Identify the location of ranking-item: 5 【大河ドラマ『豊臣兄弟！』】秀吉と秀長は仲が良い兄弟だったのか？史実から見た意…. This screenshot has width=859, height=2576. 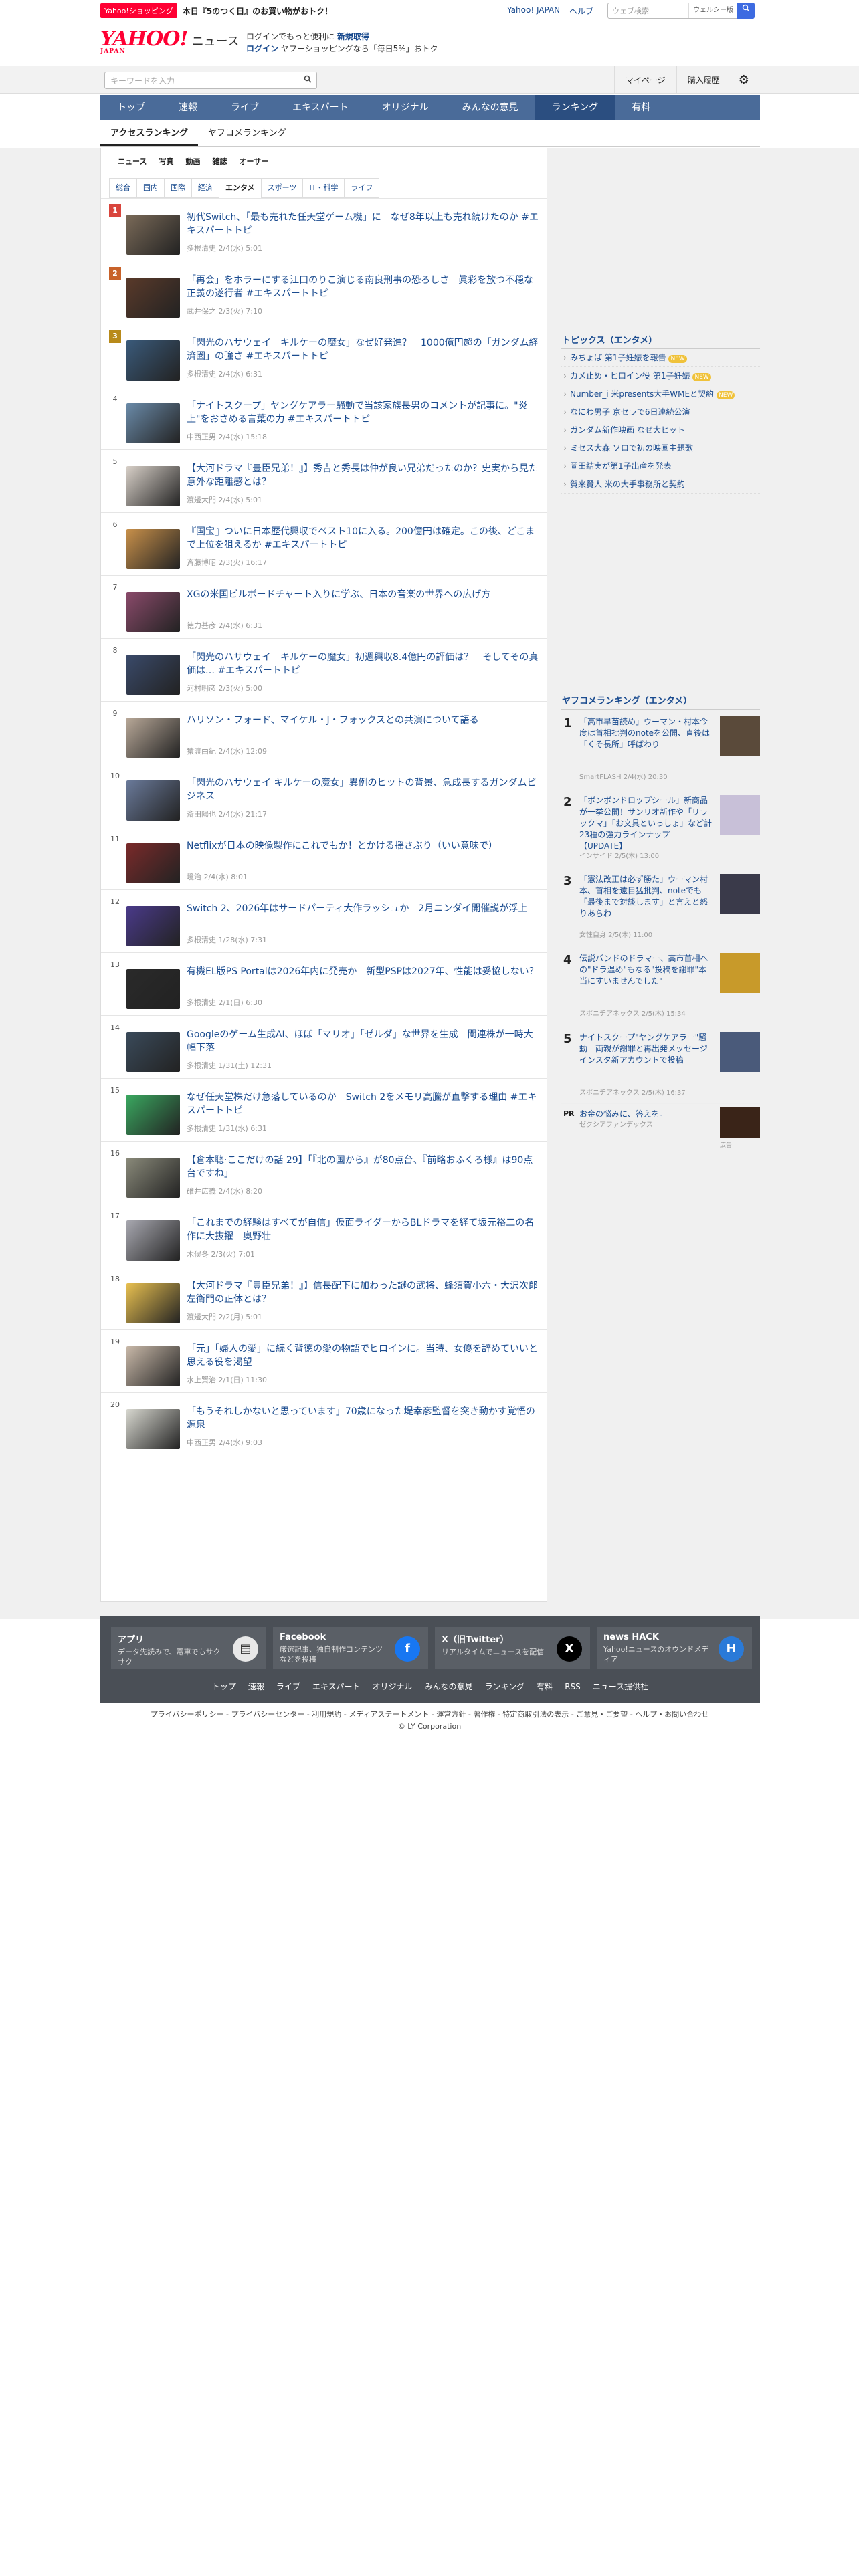
(324, 480).